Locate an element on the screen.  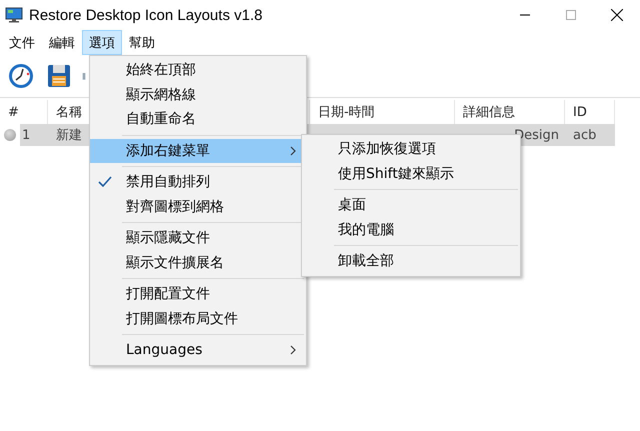
menu-item: 始終在頂部 is located at coordinates (198, 70).